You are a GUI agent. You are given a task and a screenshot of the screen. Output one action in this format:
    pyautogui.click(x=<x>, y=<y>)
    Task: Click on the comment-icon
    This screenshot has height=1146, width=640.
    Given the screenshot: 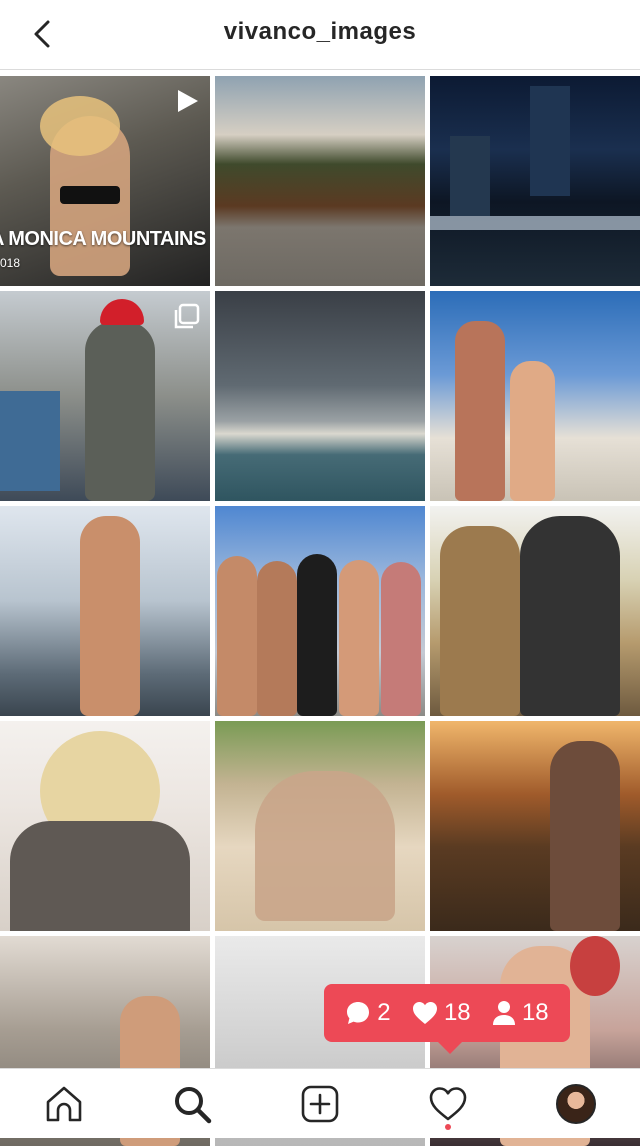 What is the action you would take?
    pyautogui.click(x=358, y=1013)
    